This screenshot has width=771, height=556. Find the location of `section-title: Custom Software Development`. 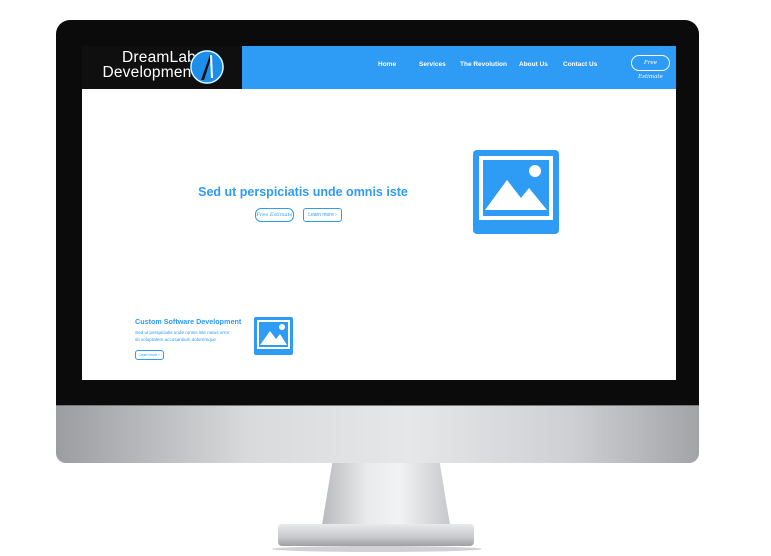

section-title: Custom Software Development is located at coordinates (188, 321).